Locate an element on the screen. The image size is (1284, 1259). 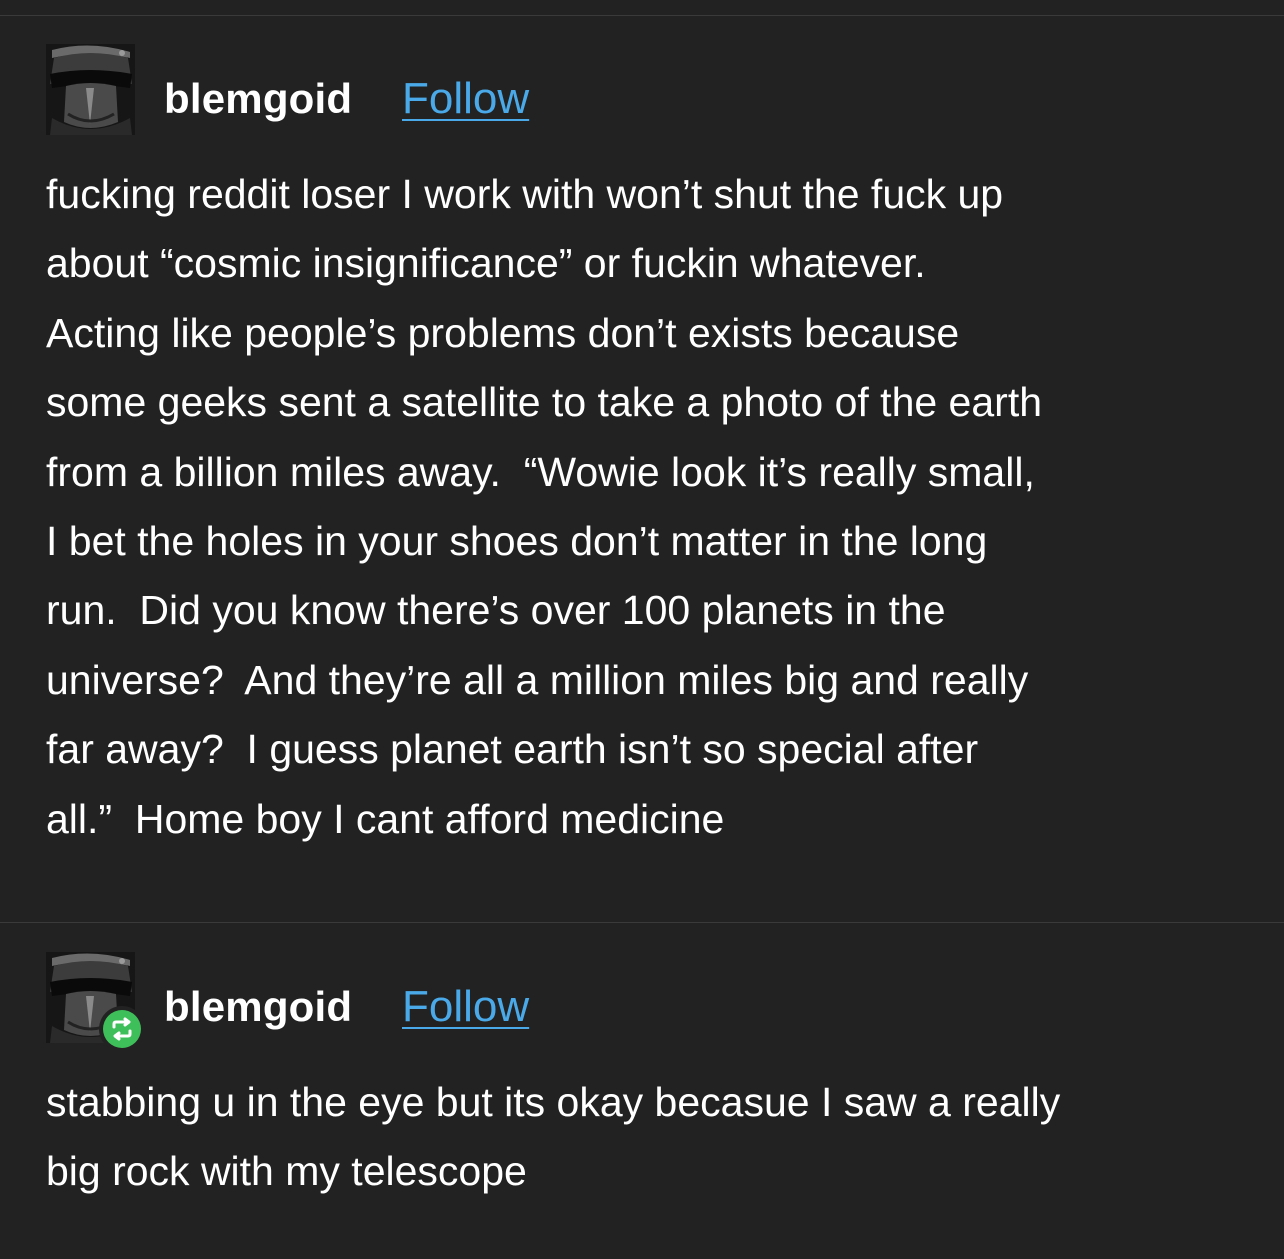
reblog-badge is located at coordinates (122, 1029).